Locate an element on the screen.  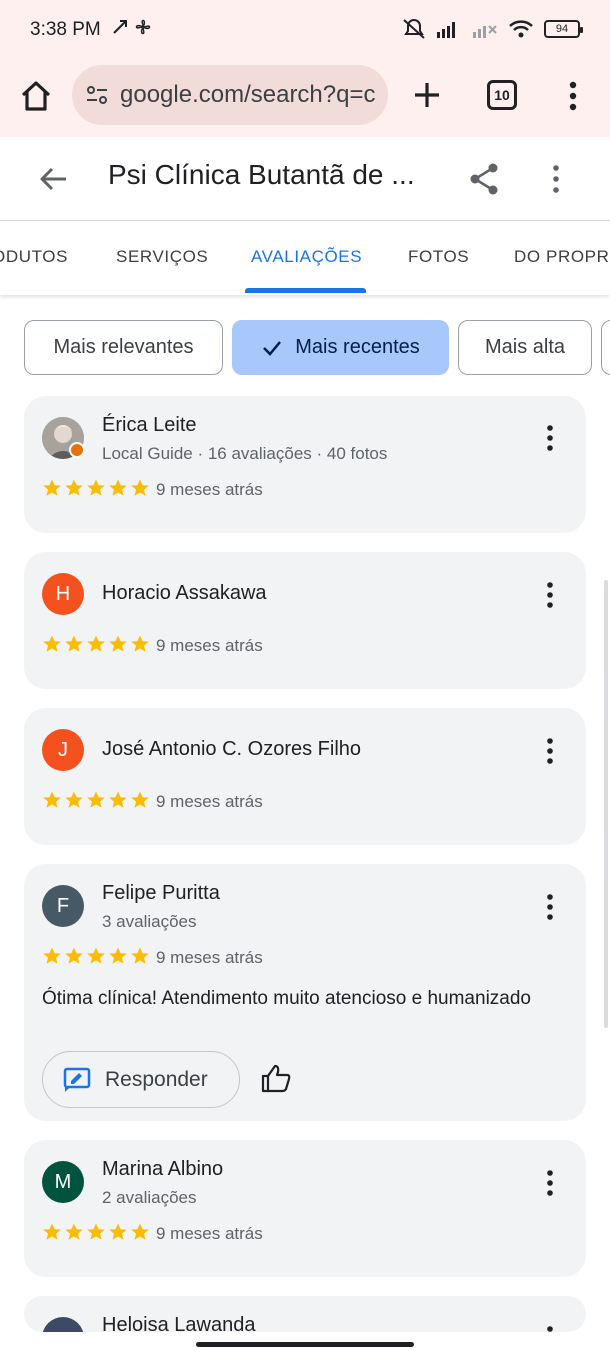
reviewer-name: Horacio Assakawa is located at coordinates (184, 593).